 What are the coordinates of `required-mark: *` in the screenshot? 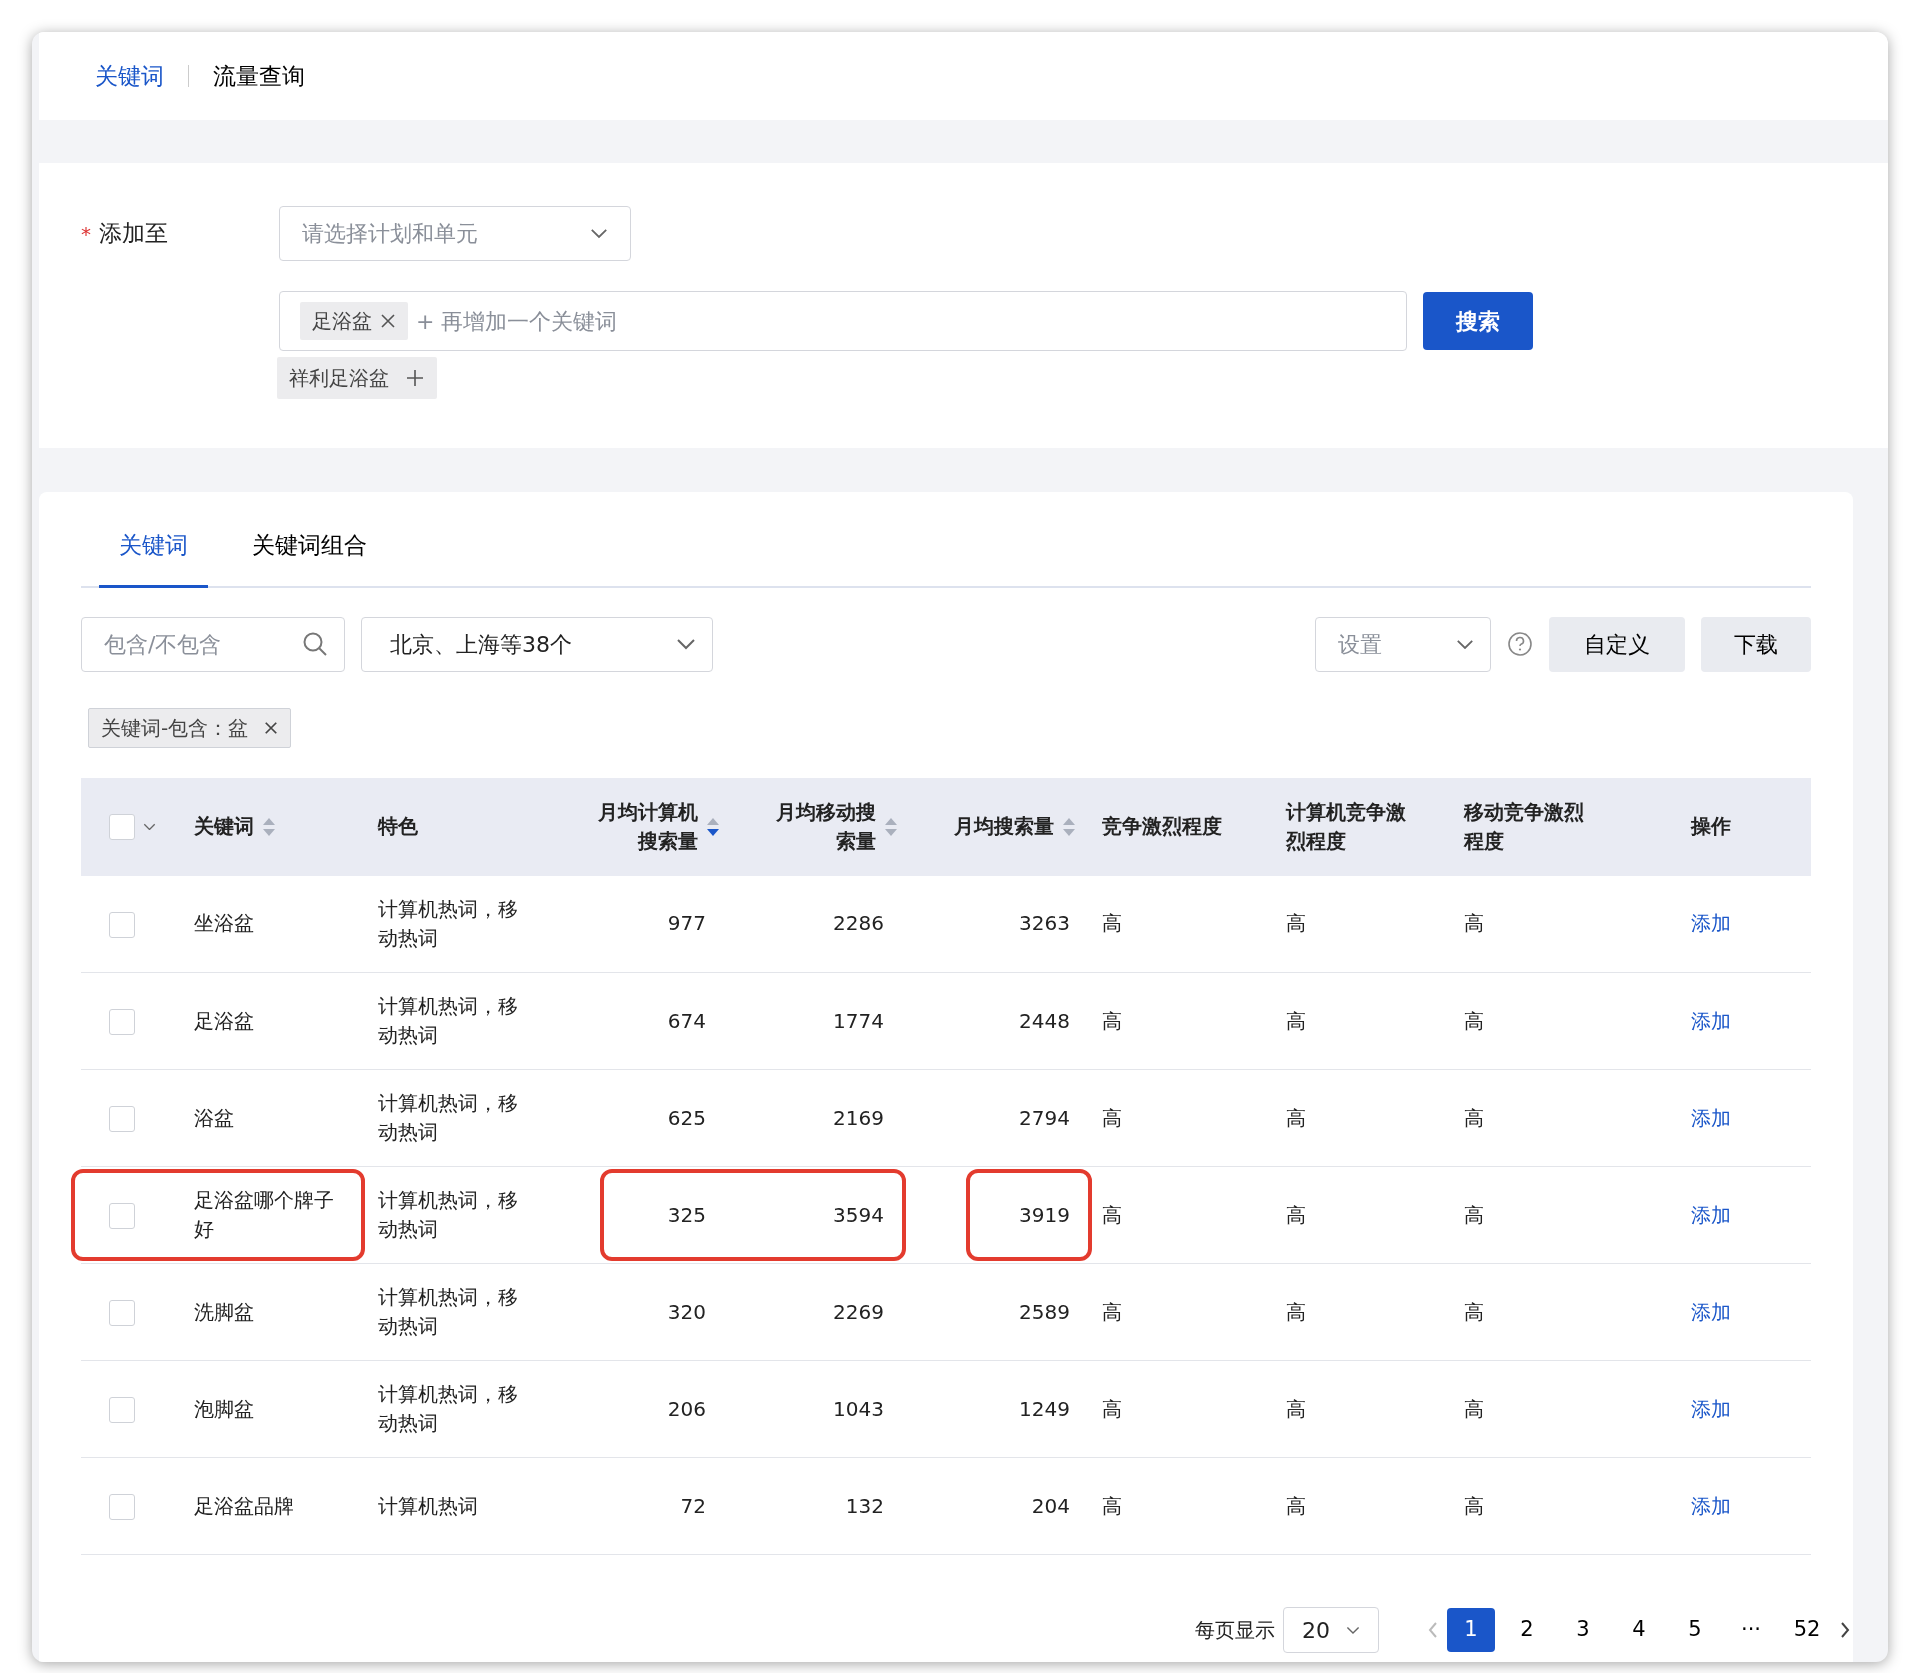 It's located at (86, 234).